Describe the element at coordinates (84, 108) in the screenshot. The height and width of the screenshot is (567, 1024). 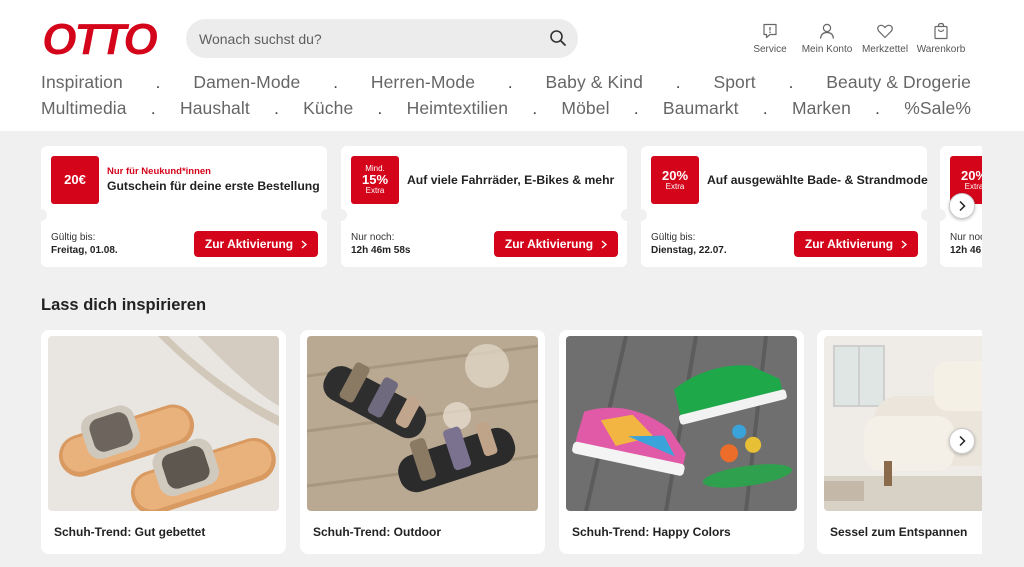
I see `nav-item-multimedia: Multimedia` at that location.